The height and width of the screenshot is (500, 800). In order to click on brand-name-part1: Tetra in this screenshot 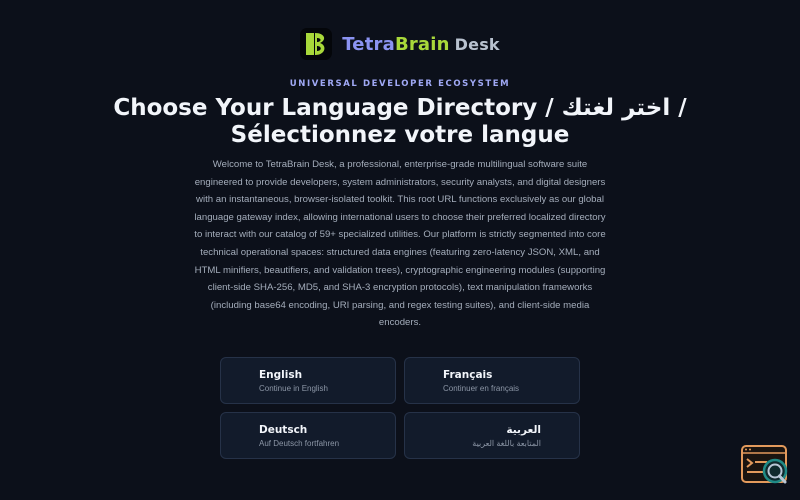, I will do `click(368, 44)`.